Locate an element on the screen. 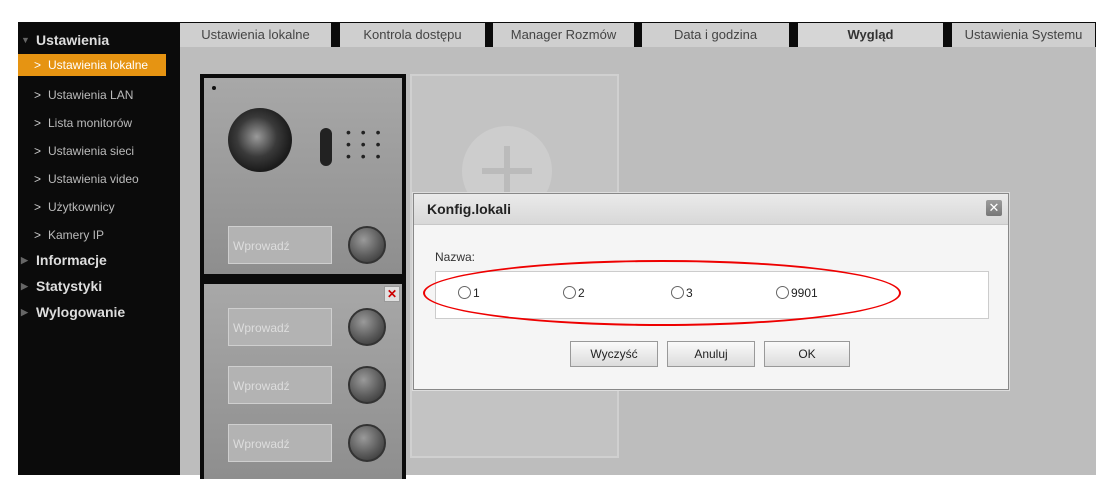 This screenshot has width=1105, height=479. sidebar-item-ustawienia-sieci: > Ustawienia sieci is located at coordinates (92, 151).